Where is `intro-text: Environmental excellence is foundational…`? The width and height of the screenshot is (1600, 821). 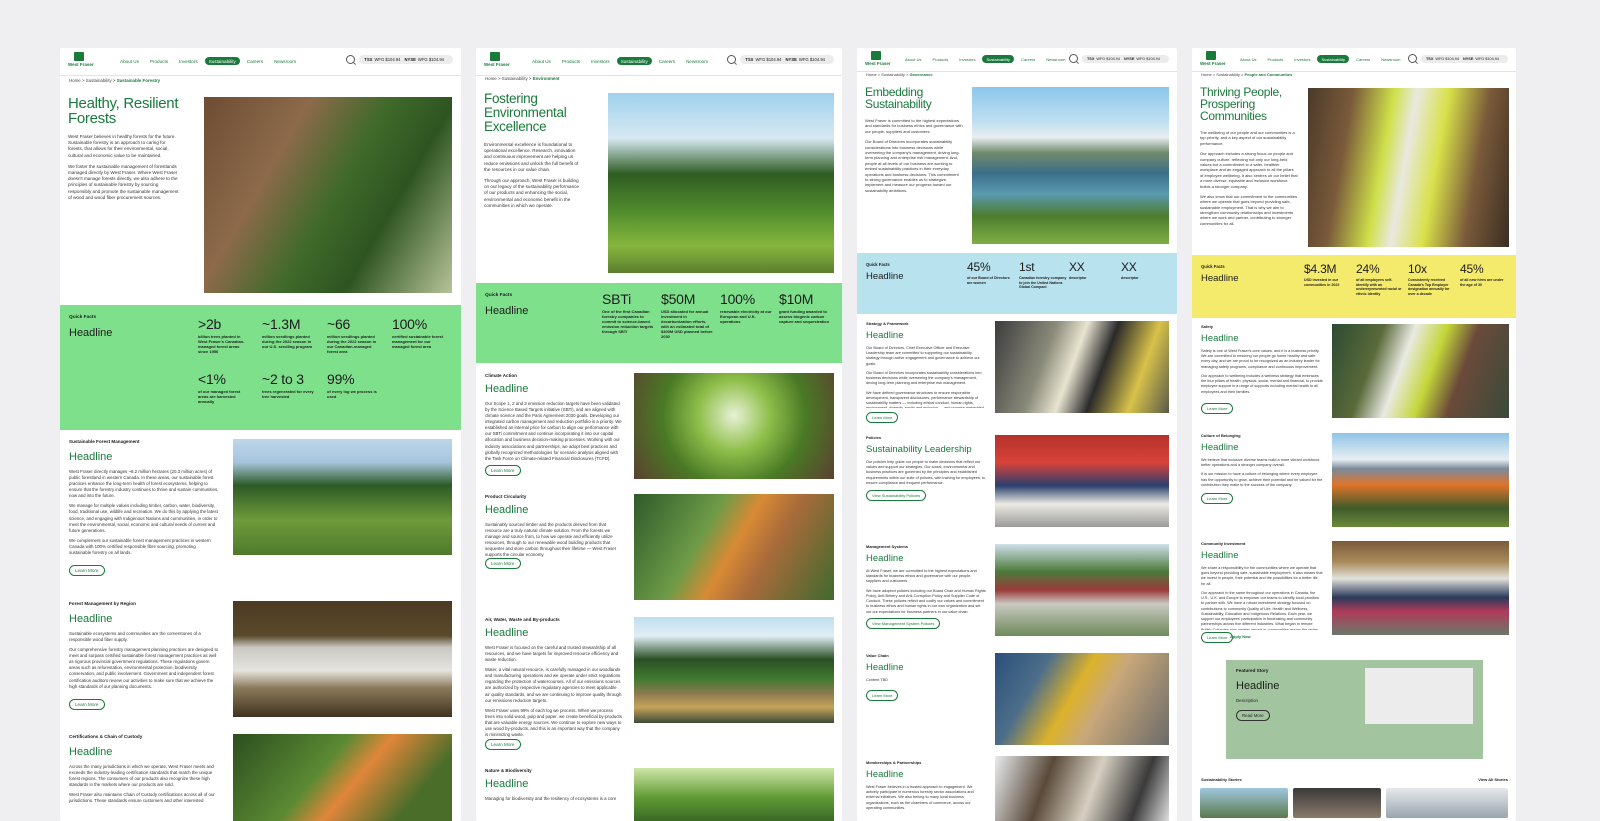 intro-text: Environmental excellence is foundational… is located at coordinates (531, 175).